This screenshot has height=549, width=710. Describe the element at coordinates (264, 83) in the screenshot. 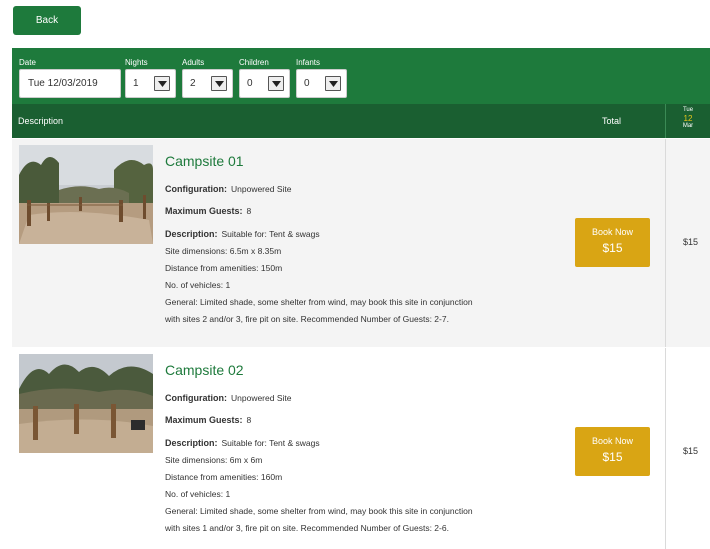

I see `children-select: 0` at that location.